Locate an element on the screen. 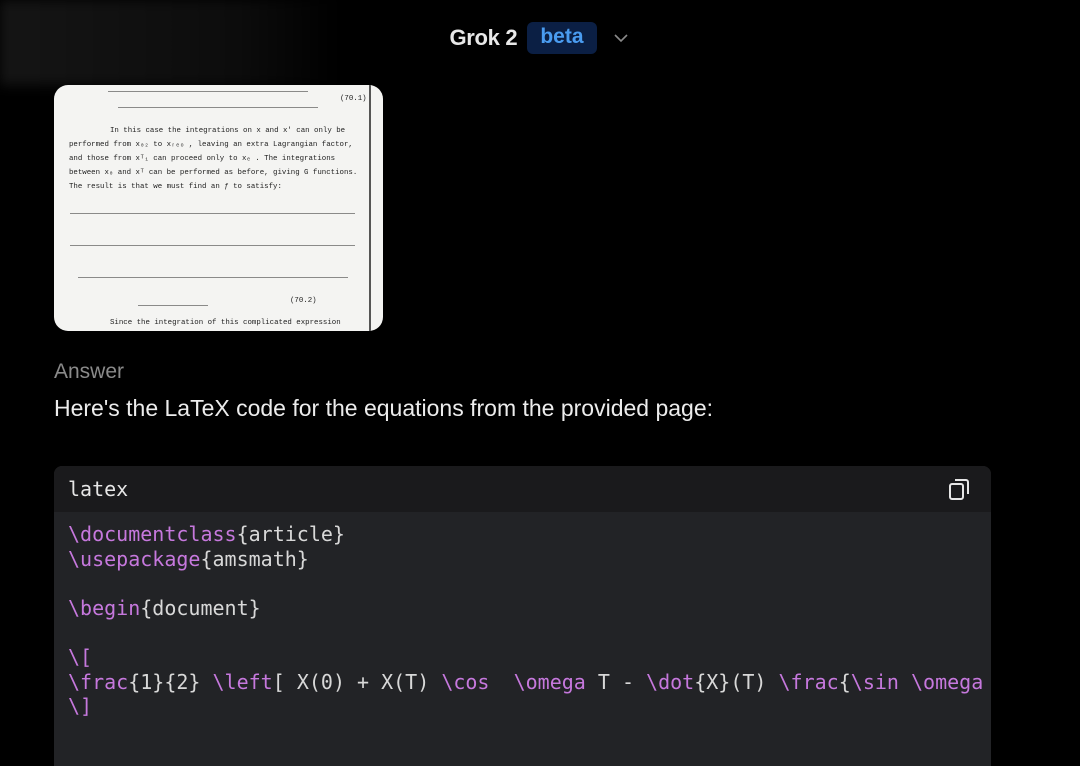  code-keyword: \usepackage is located at coordinates (134, 558).